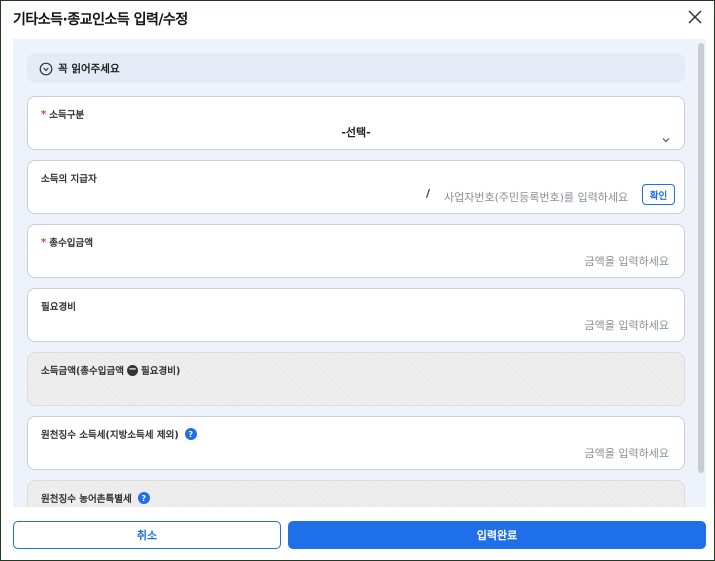 Image resolution: width=715 pixels, height=561 pixels. What do you see at coordinates (100, 20) in the screenshot?
I see `dialog-title: 기타소득·종교인소득 입력/수정` at bounding box center [100, 20].